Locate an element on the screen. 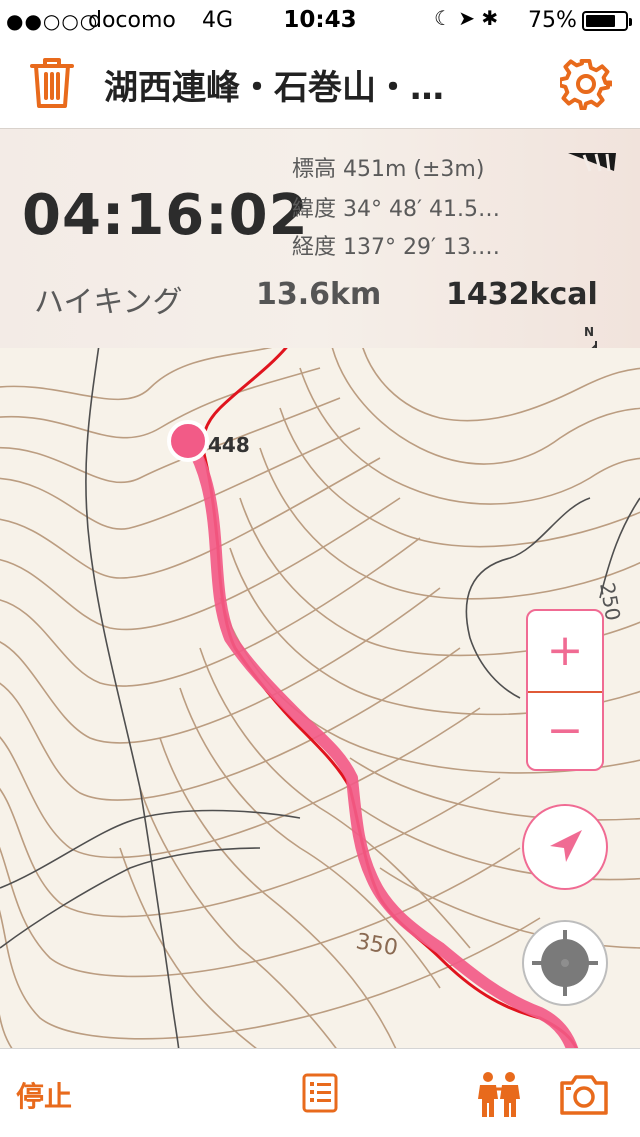 This screenshot has width=640, height=1137. zoom-control: + − is located at coordinates (565, 690).